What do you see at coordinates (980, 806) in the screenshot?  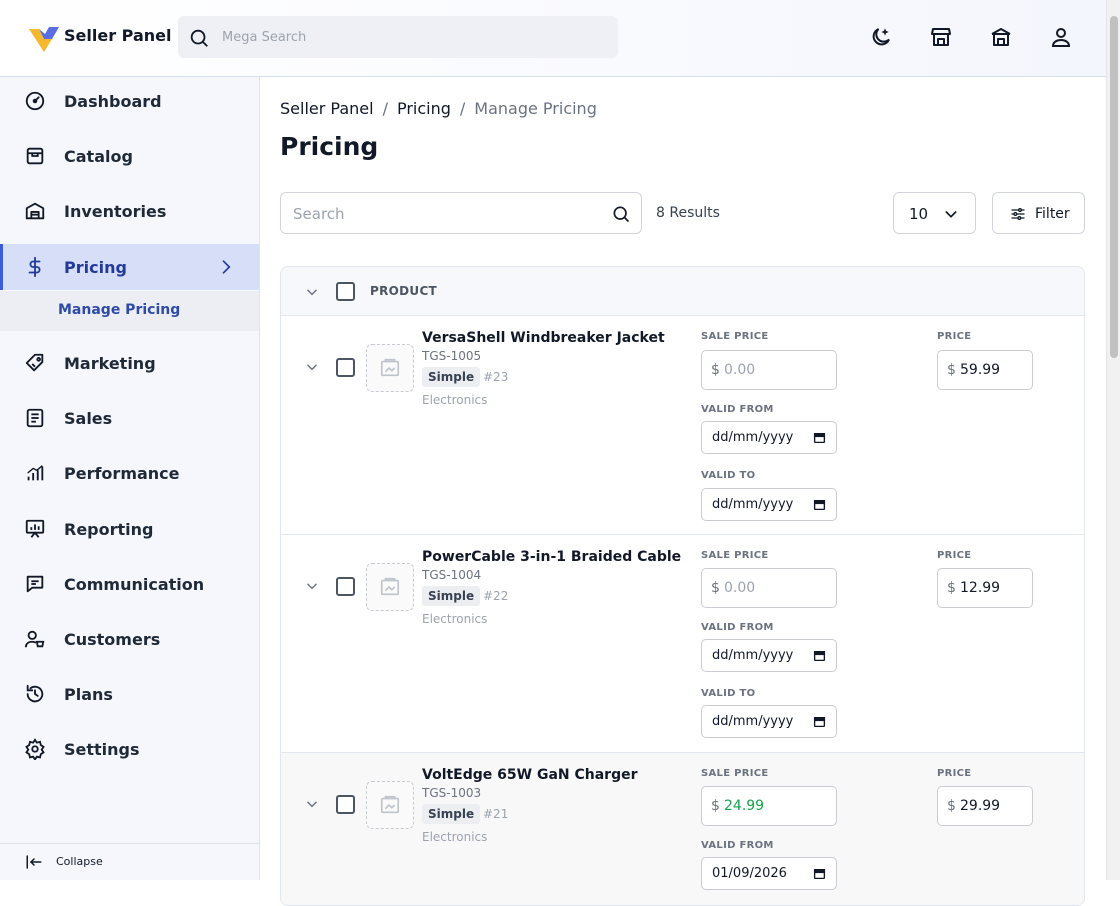 I see `price-value: 29.99` at bounding box center [980, 806].